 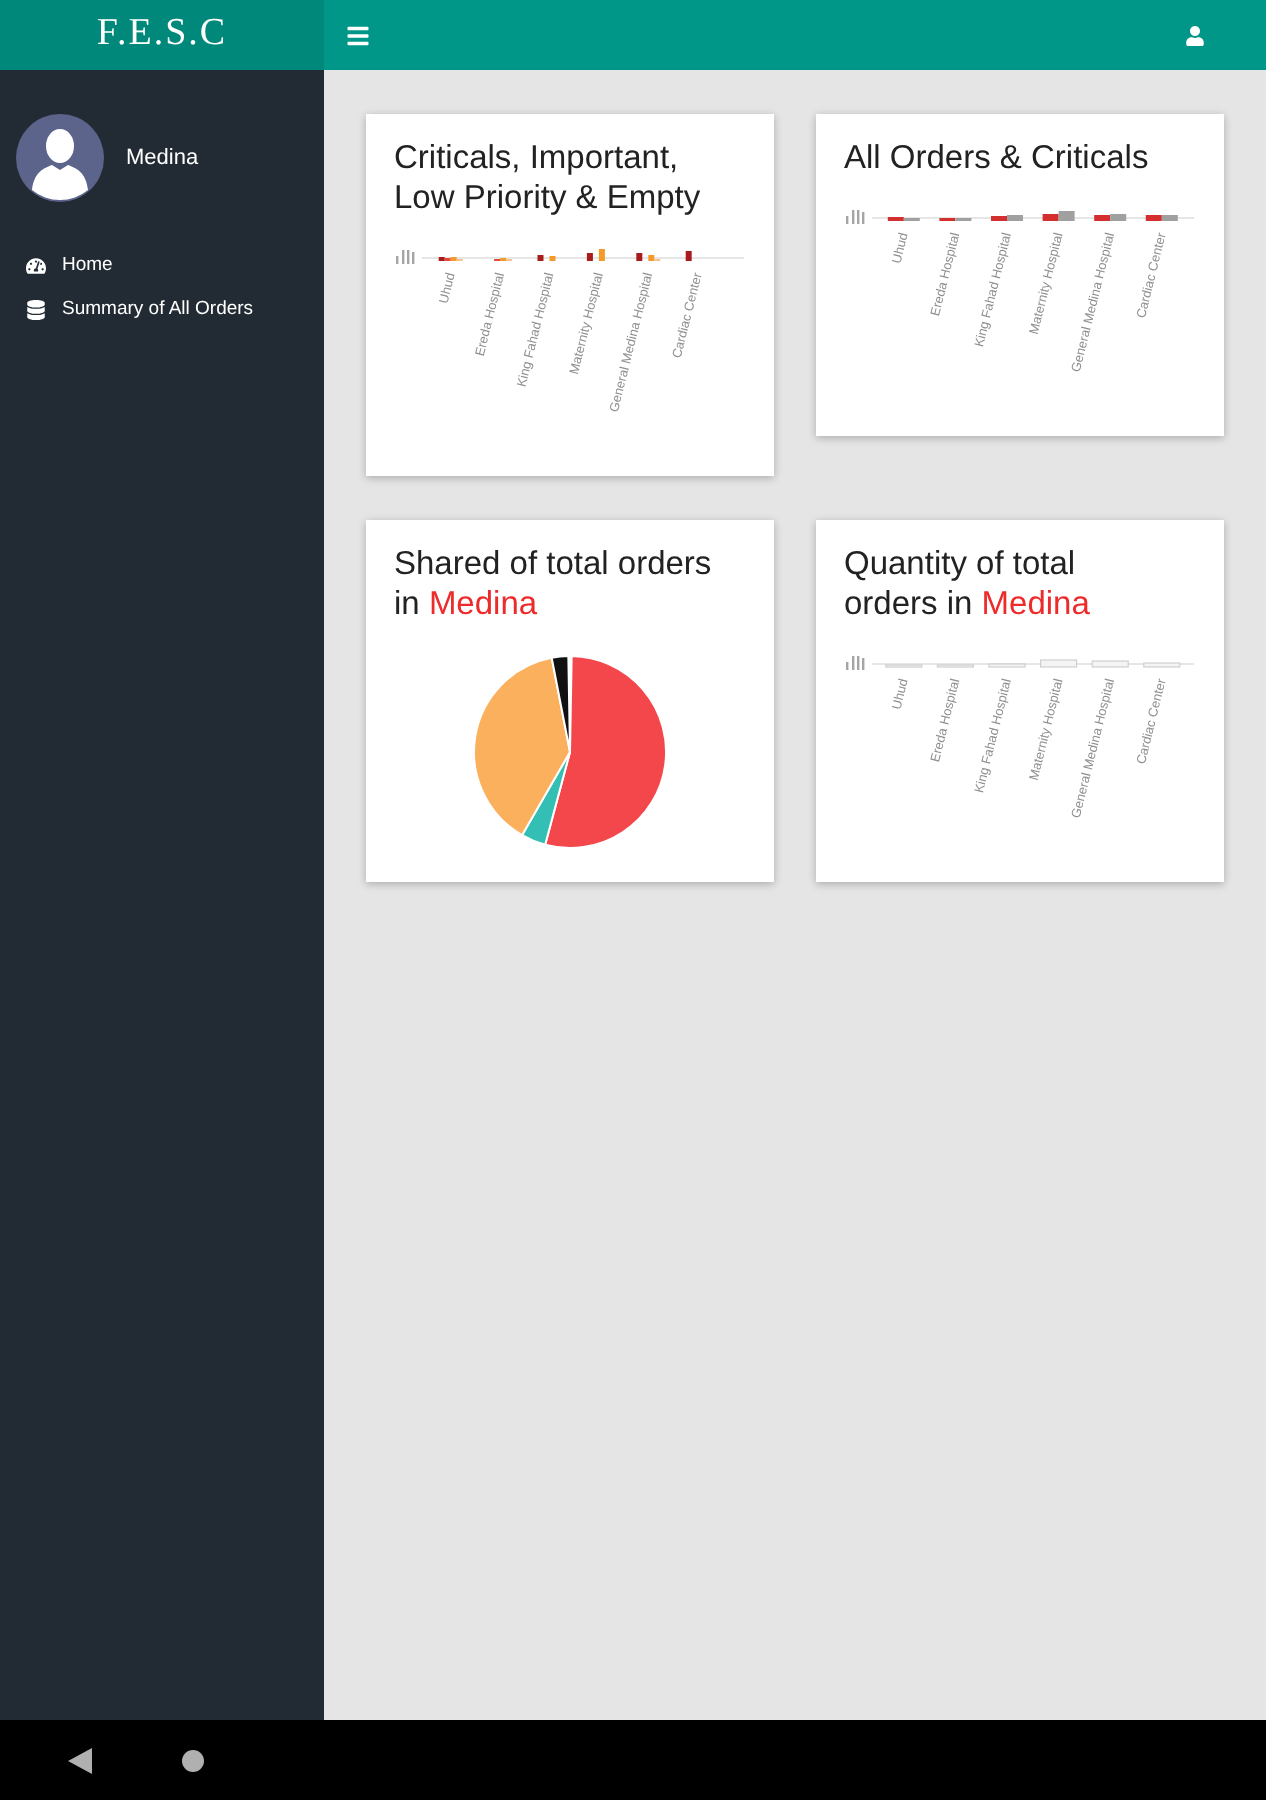 What do you see at coordinates (162, 35) in the screenshot?
I see `app-title: F.E.S.C` at bounding box center [162, 35].